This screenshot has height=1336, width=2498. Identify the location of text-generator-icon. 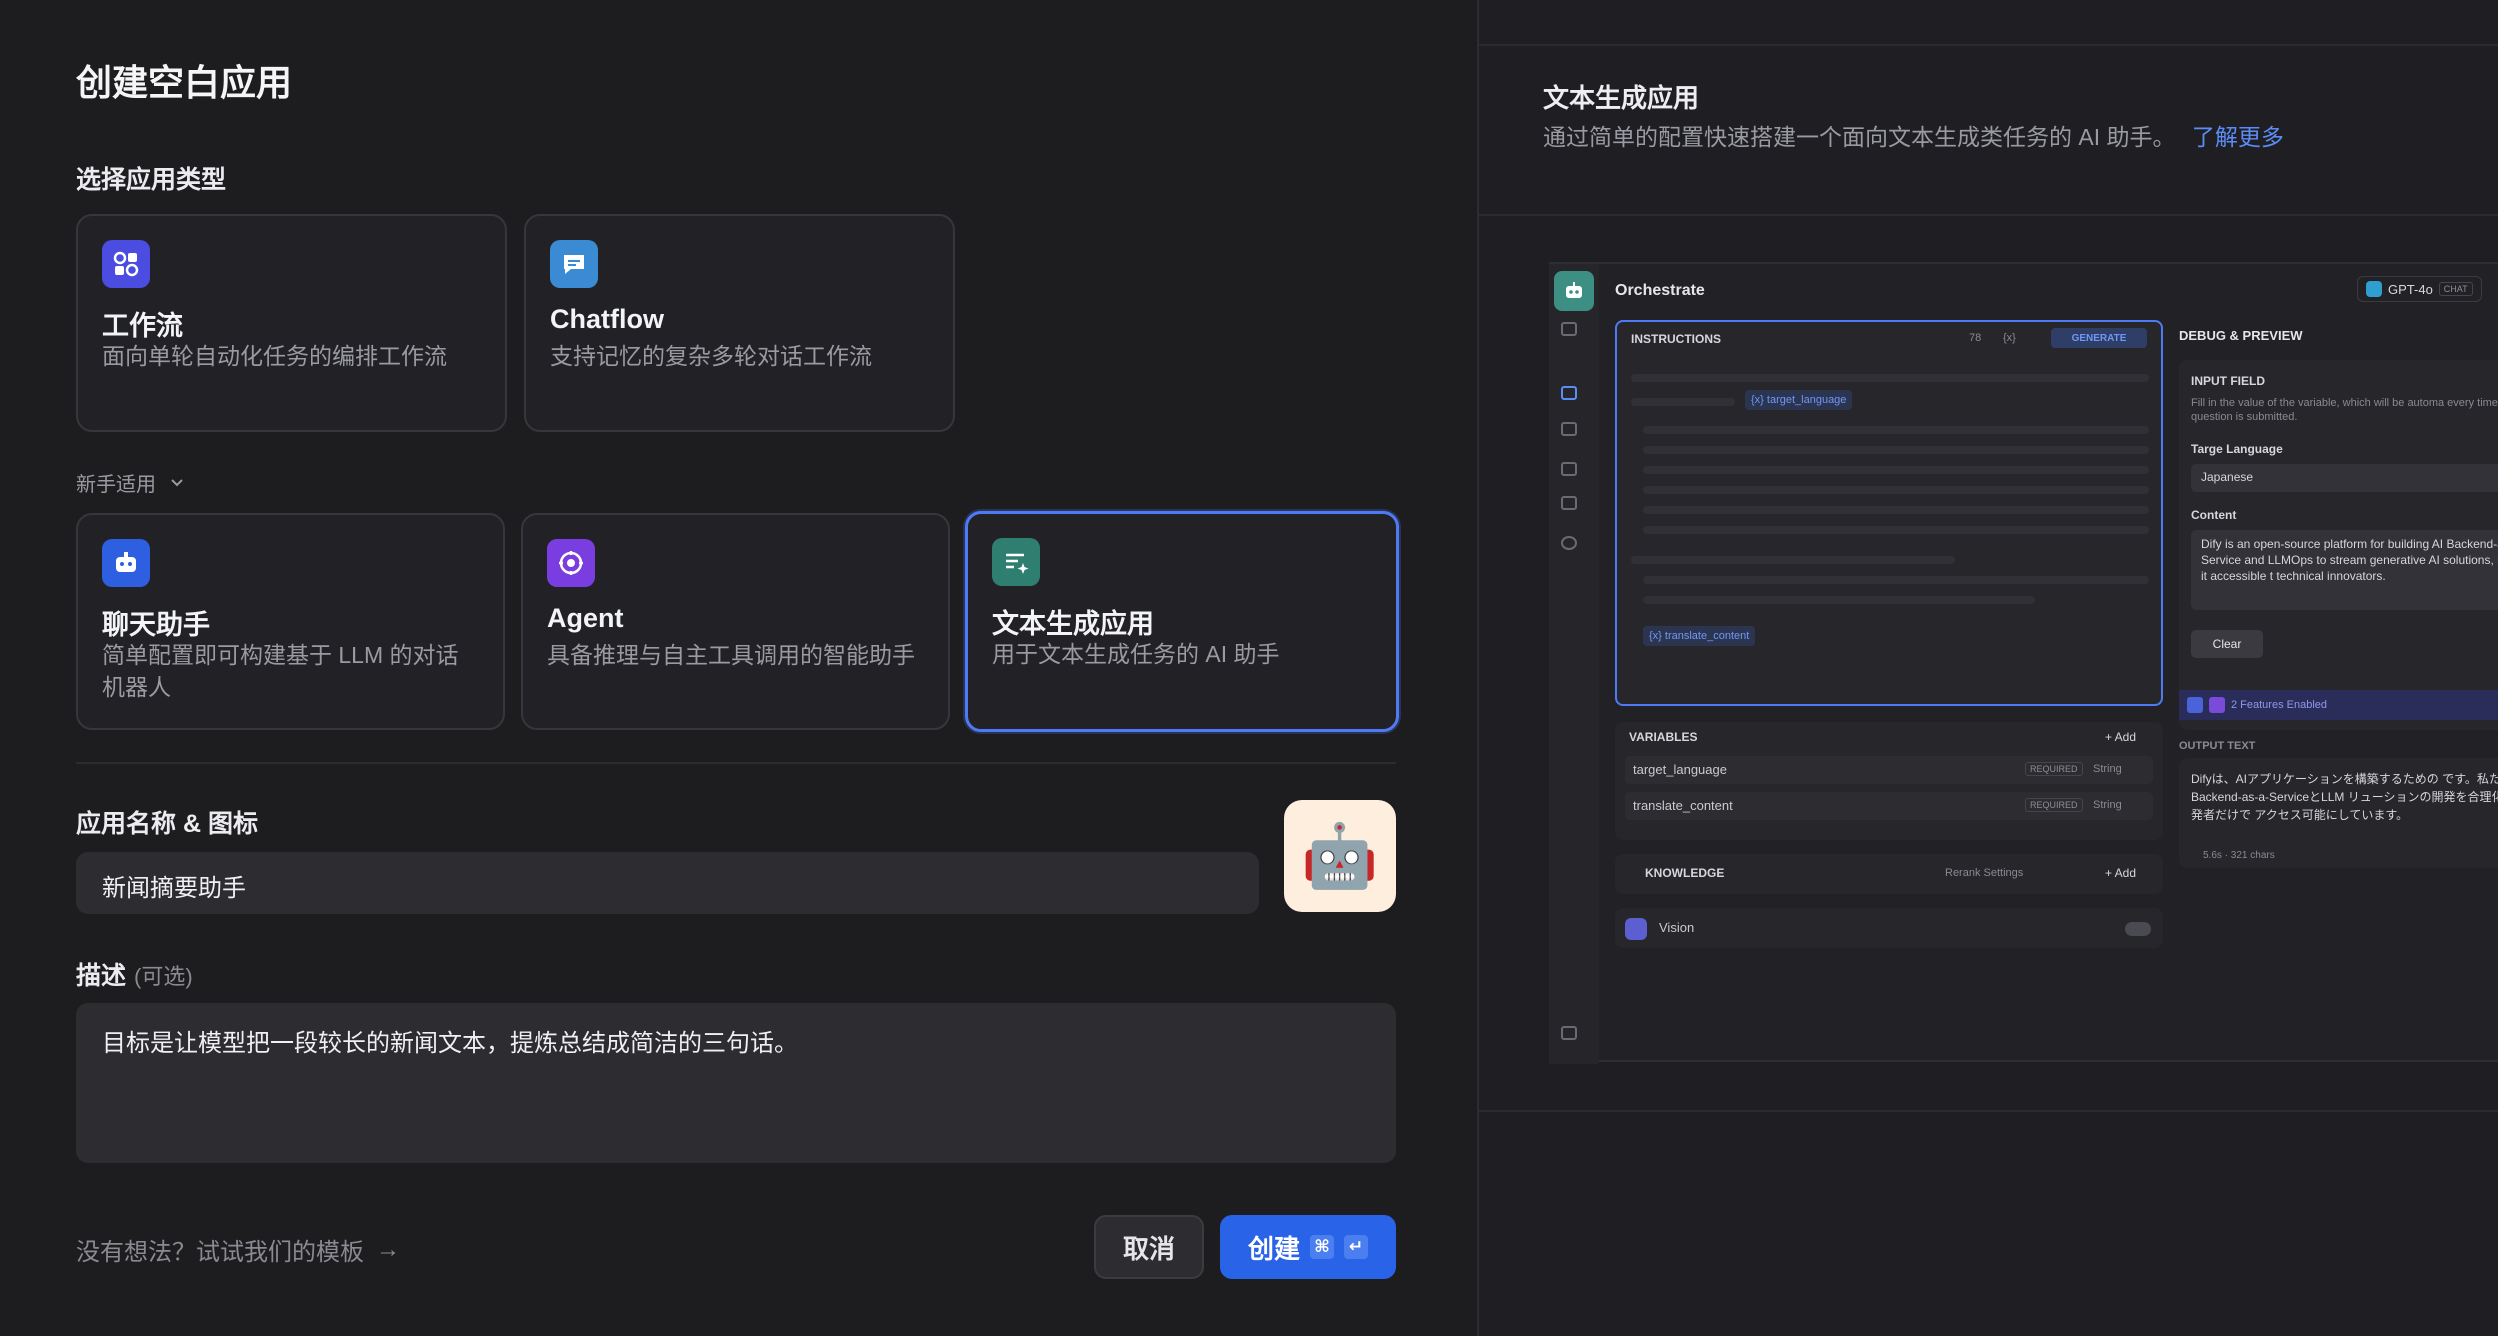
(1016, 562).